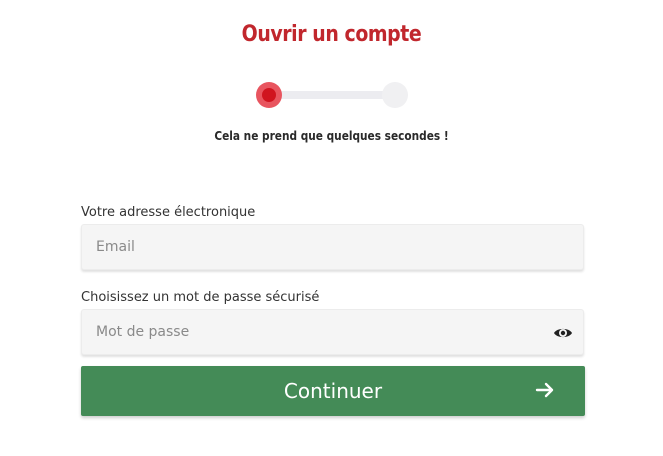 The height and width of the screenshot is (456, 663). I want to click on password-field-container, so click(332, 332).